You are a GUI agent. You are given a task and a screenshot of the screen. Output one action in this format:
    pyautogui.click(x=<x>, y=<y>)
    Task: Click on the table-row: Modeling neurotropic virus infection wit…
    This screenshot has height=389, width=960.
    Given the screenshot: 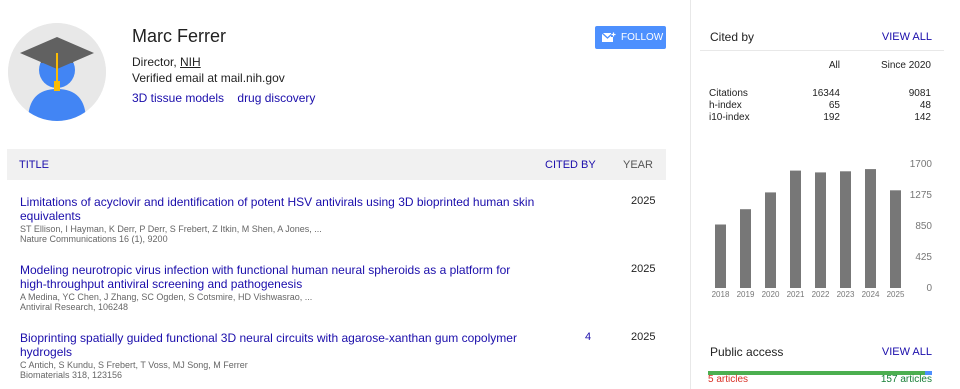 What is the action you would take?
    pyautogui.click(x=343, y=287)
    